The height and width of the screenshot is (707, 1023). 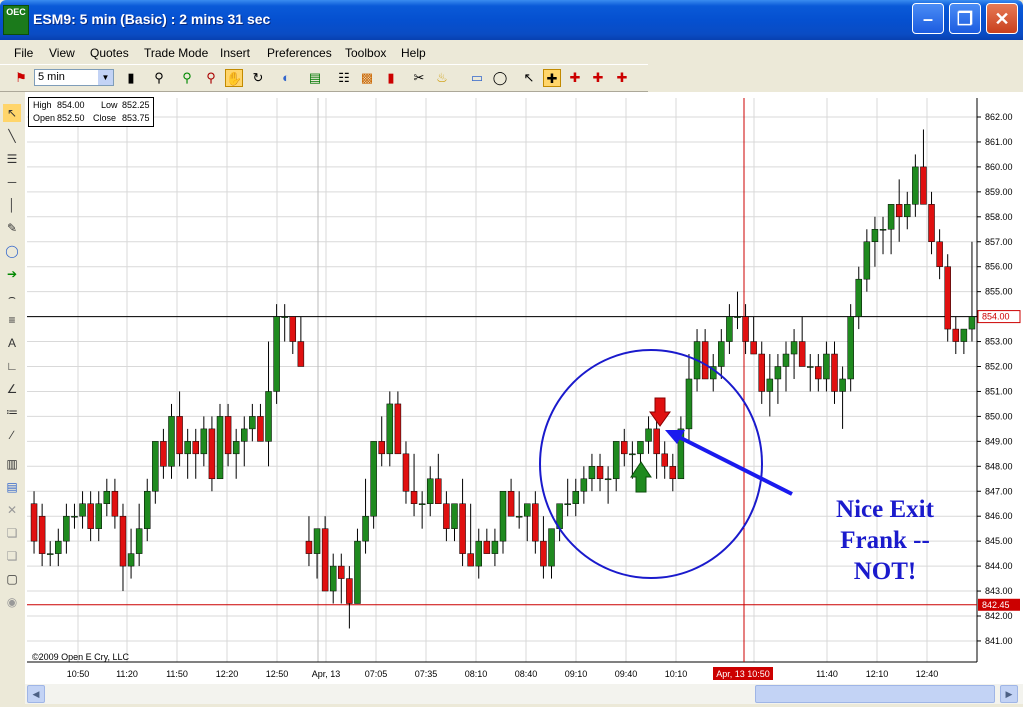 What do you see at coordinates (732, 464) in the screenshot?
I see `pointer-arrow-shaft` at bounding box center [732, 464].